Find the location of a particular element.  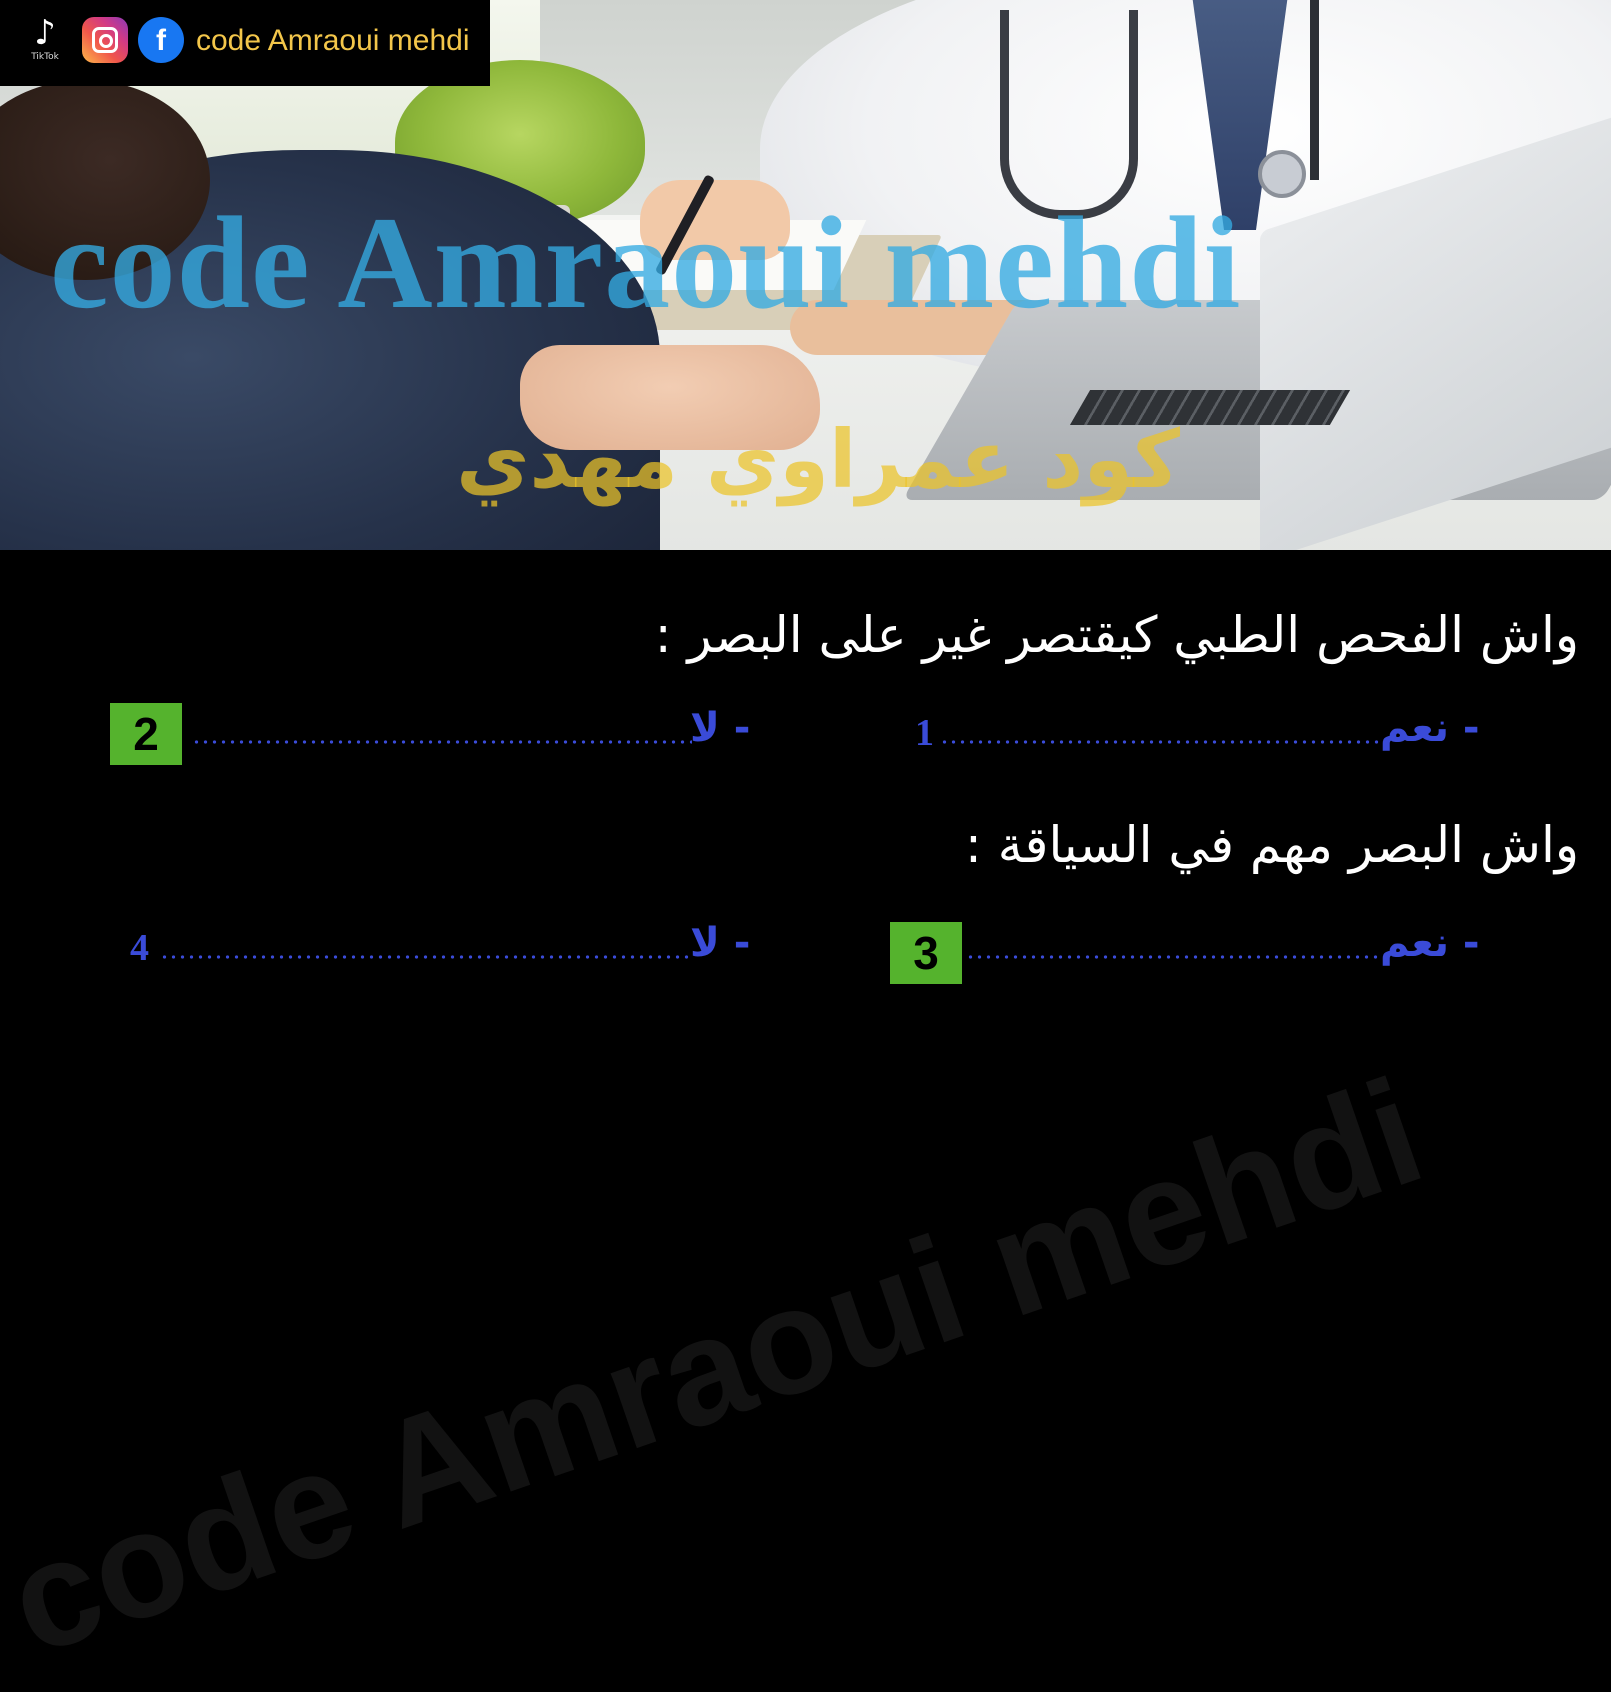

q2-option-yes-dots is located at coordinates (1173, 957).